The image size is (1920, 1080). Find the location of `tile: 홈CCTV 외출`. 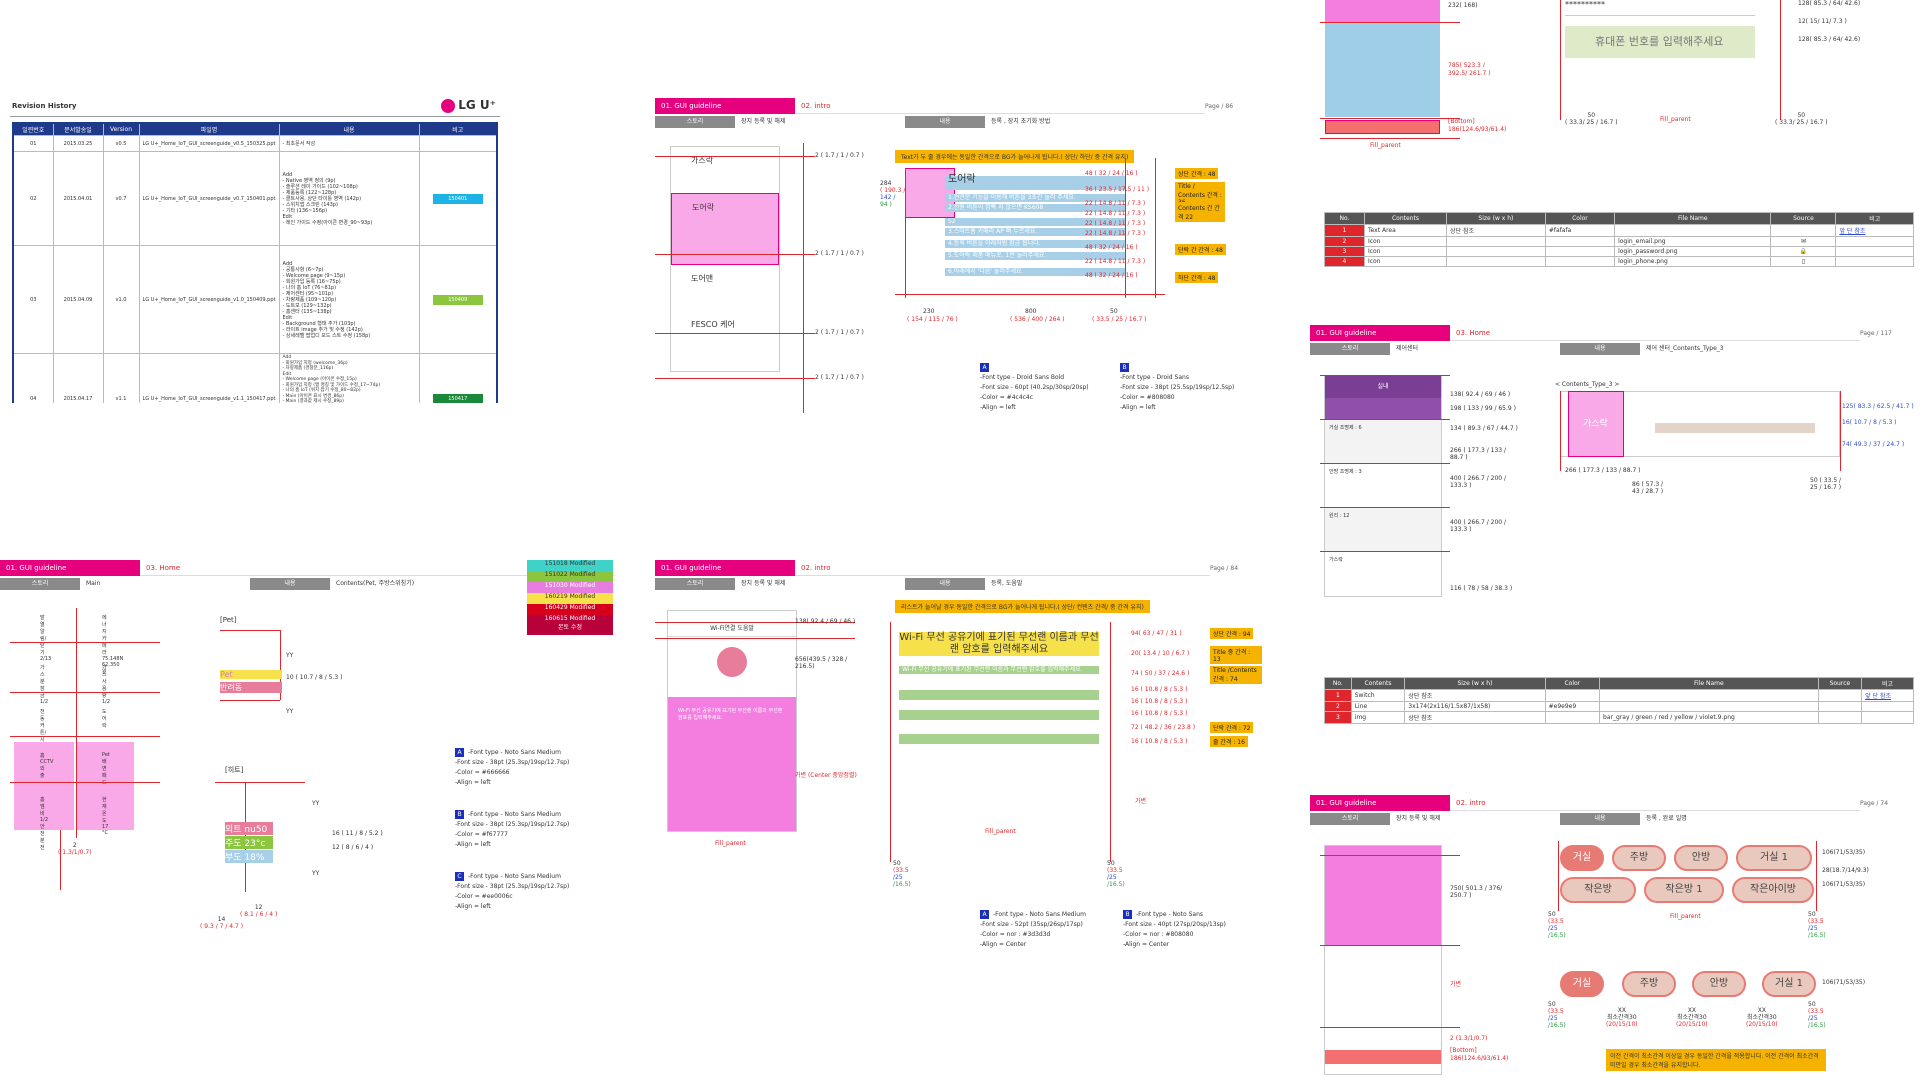

tile: 홈CCTV 외출 is located at coordinates (44, 764).